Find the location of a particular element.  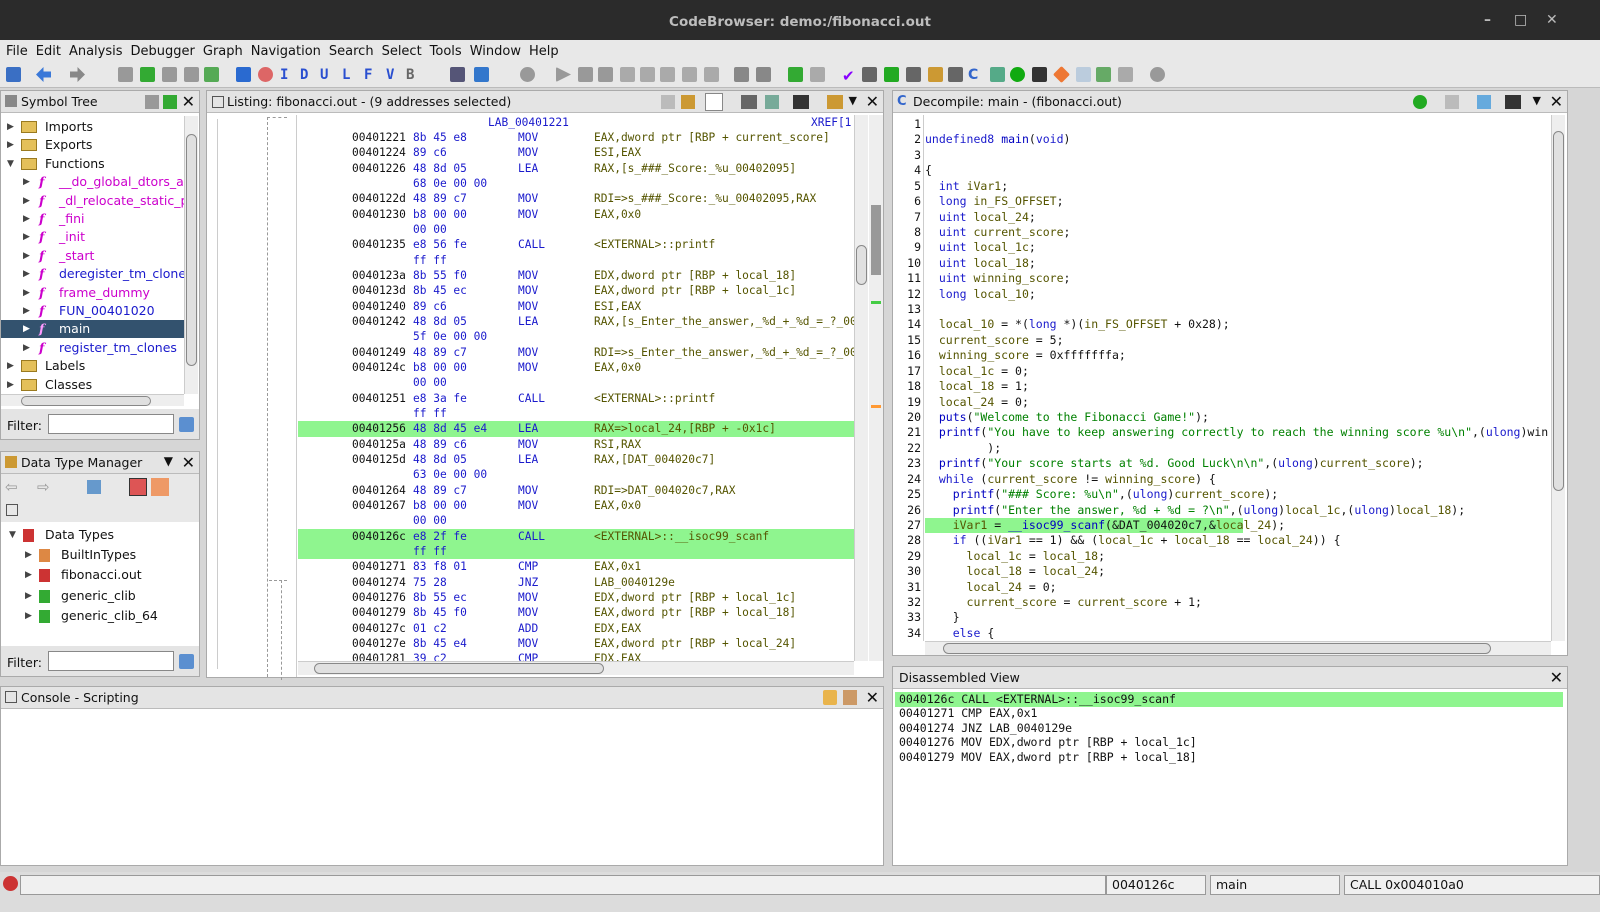

listing-row: 0040125d 48 8d 05 LEA RAX,[DAT_004020c7] is located at coordinates (576, 459).